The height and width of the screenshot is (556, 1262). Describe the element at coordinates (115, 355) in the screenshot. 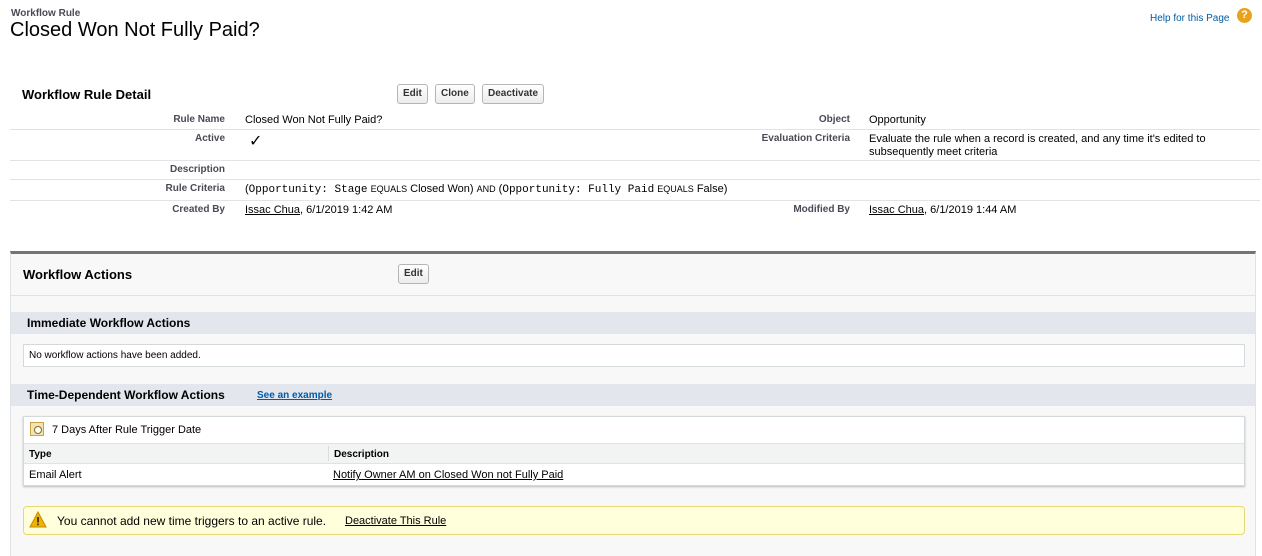

I see `empty-message: No workflow actions have been added.` at that location.